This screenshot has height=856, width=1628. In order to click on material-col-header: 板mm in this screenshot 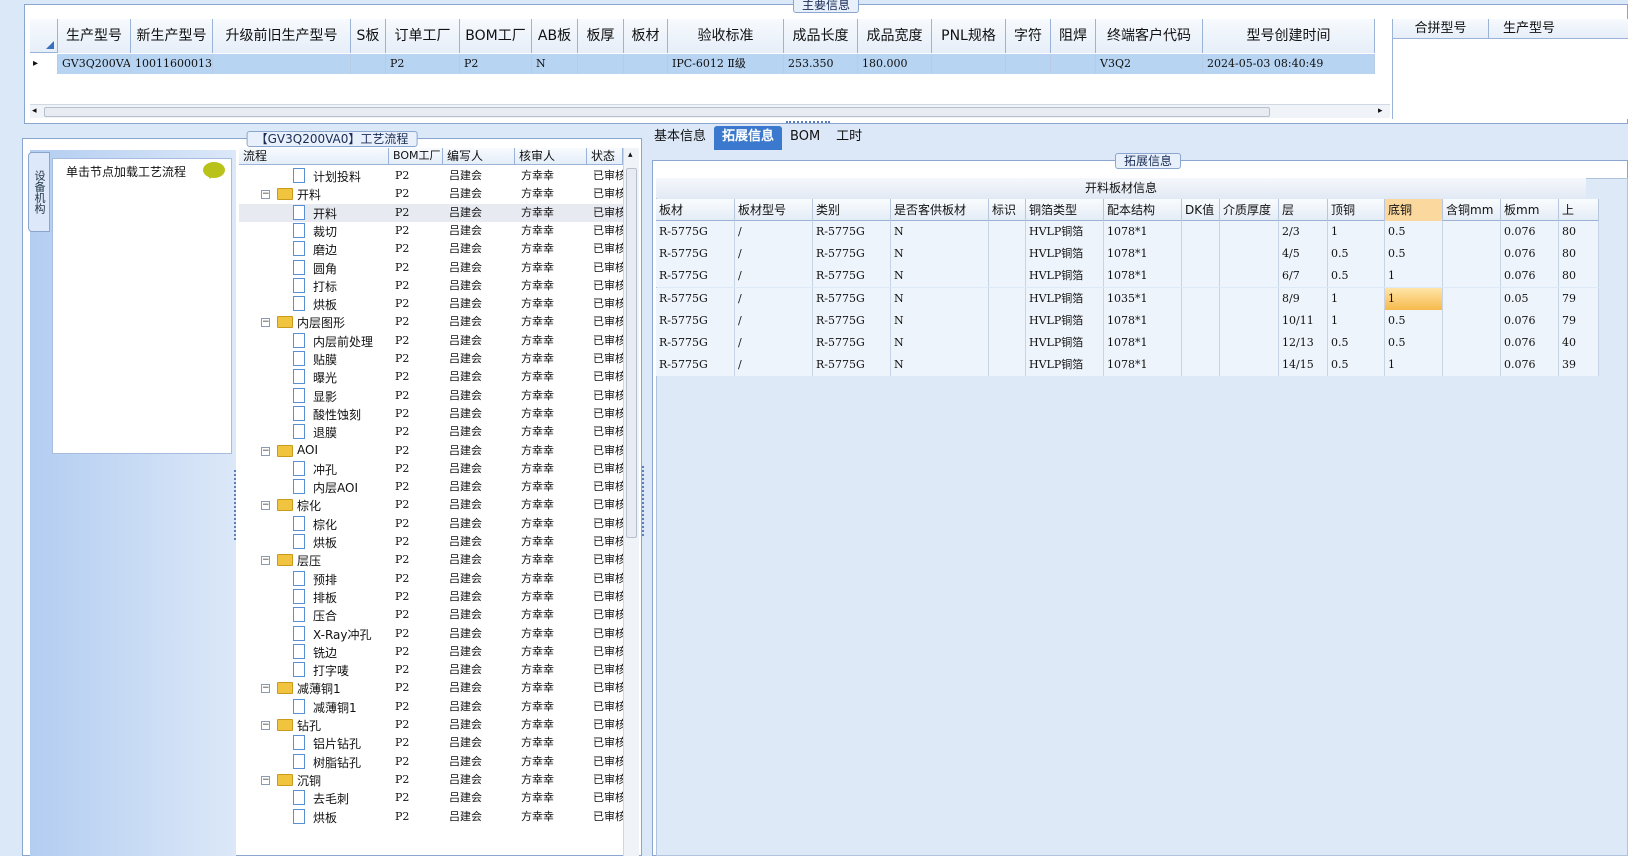, I will do `click(1530, 210)`.